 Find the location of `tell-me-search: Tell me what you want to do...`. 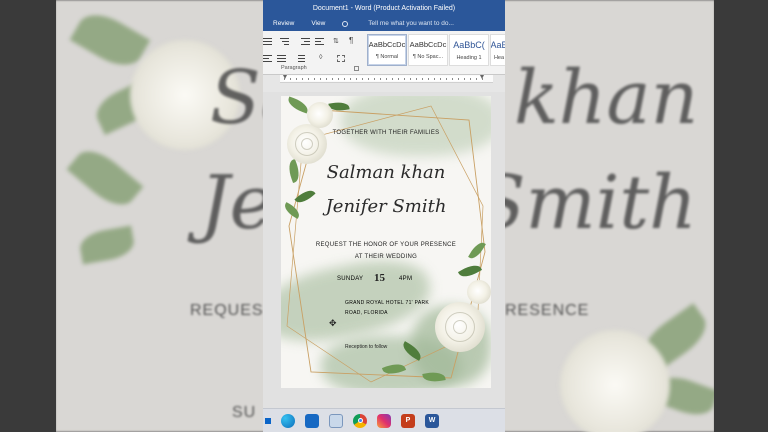

tell-me-search: Tell me what you want to do... is located at coordinates (406, 23).